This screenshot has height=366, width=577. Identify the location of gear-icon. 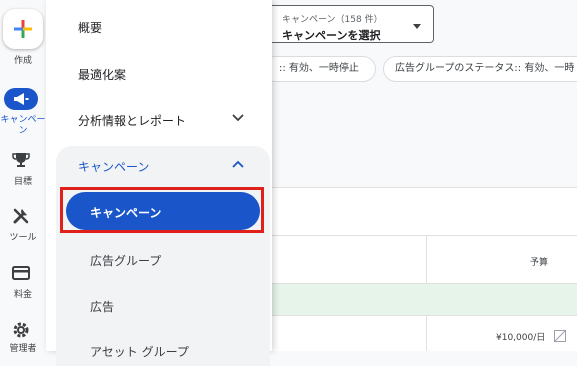
(21, 330).